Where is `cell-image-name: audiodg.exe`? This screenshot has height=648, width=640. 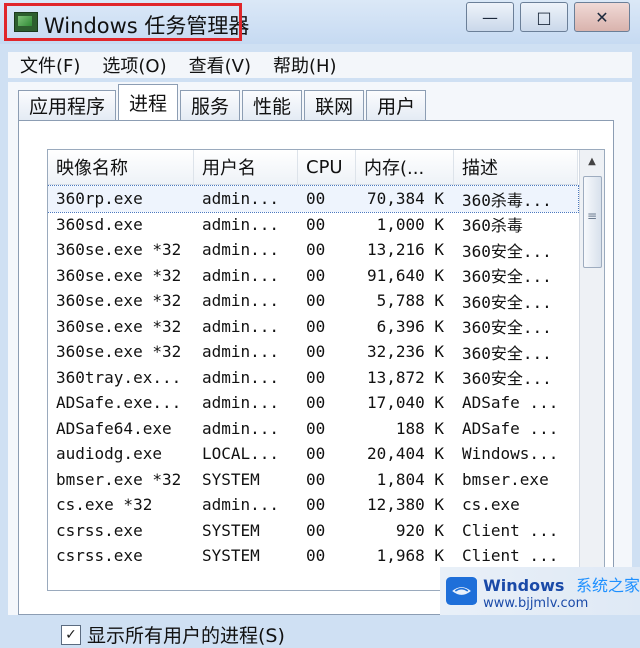
cell-image-name: audiodg.exe is located at coordinates (109, 454).